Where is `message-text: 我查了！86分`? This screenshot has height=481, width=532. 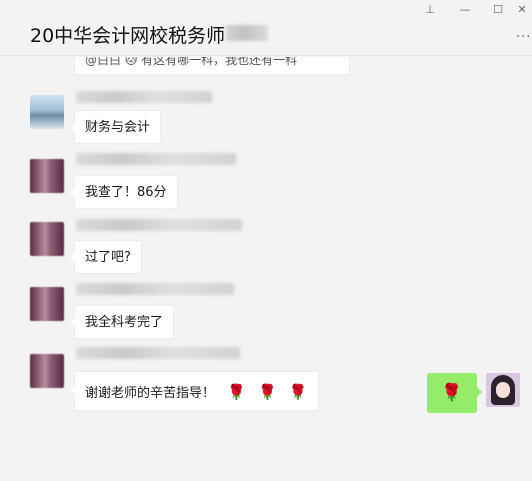 message-text: 我查了！86分 is located at coordinates (126, 192).